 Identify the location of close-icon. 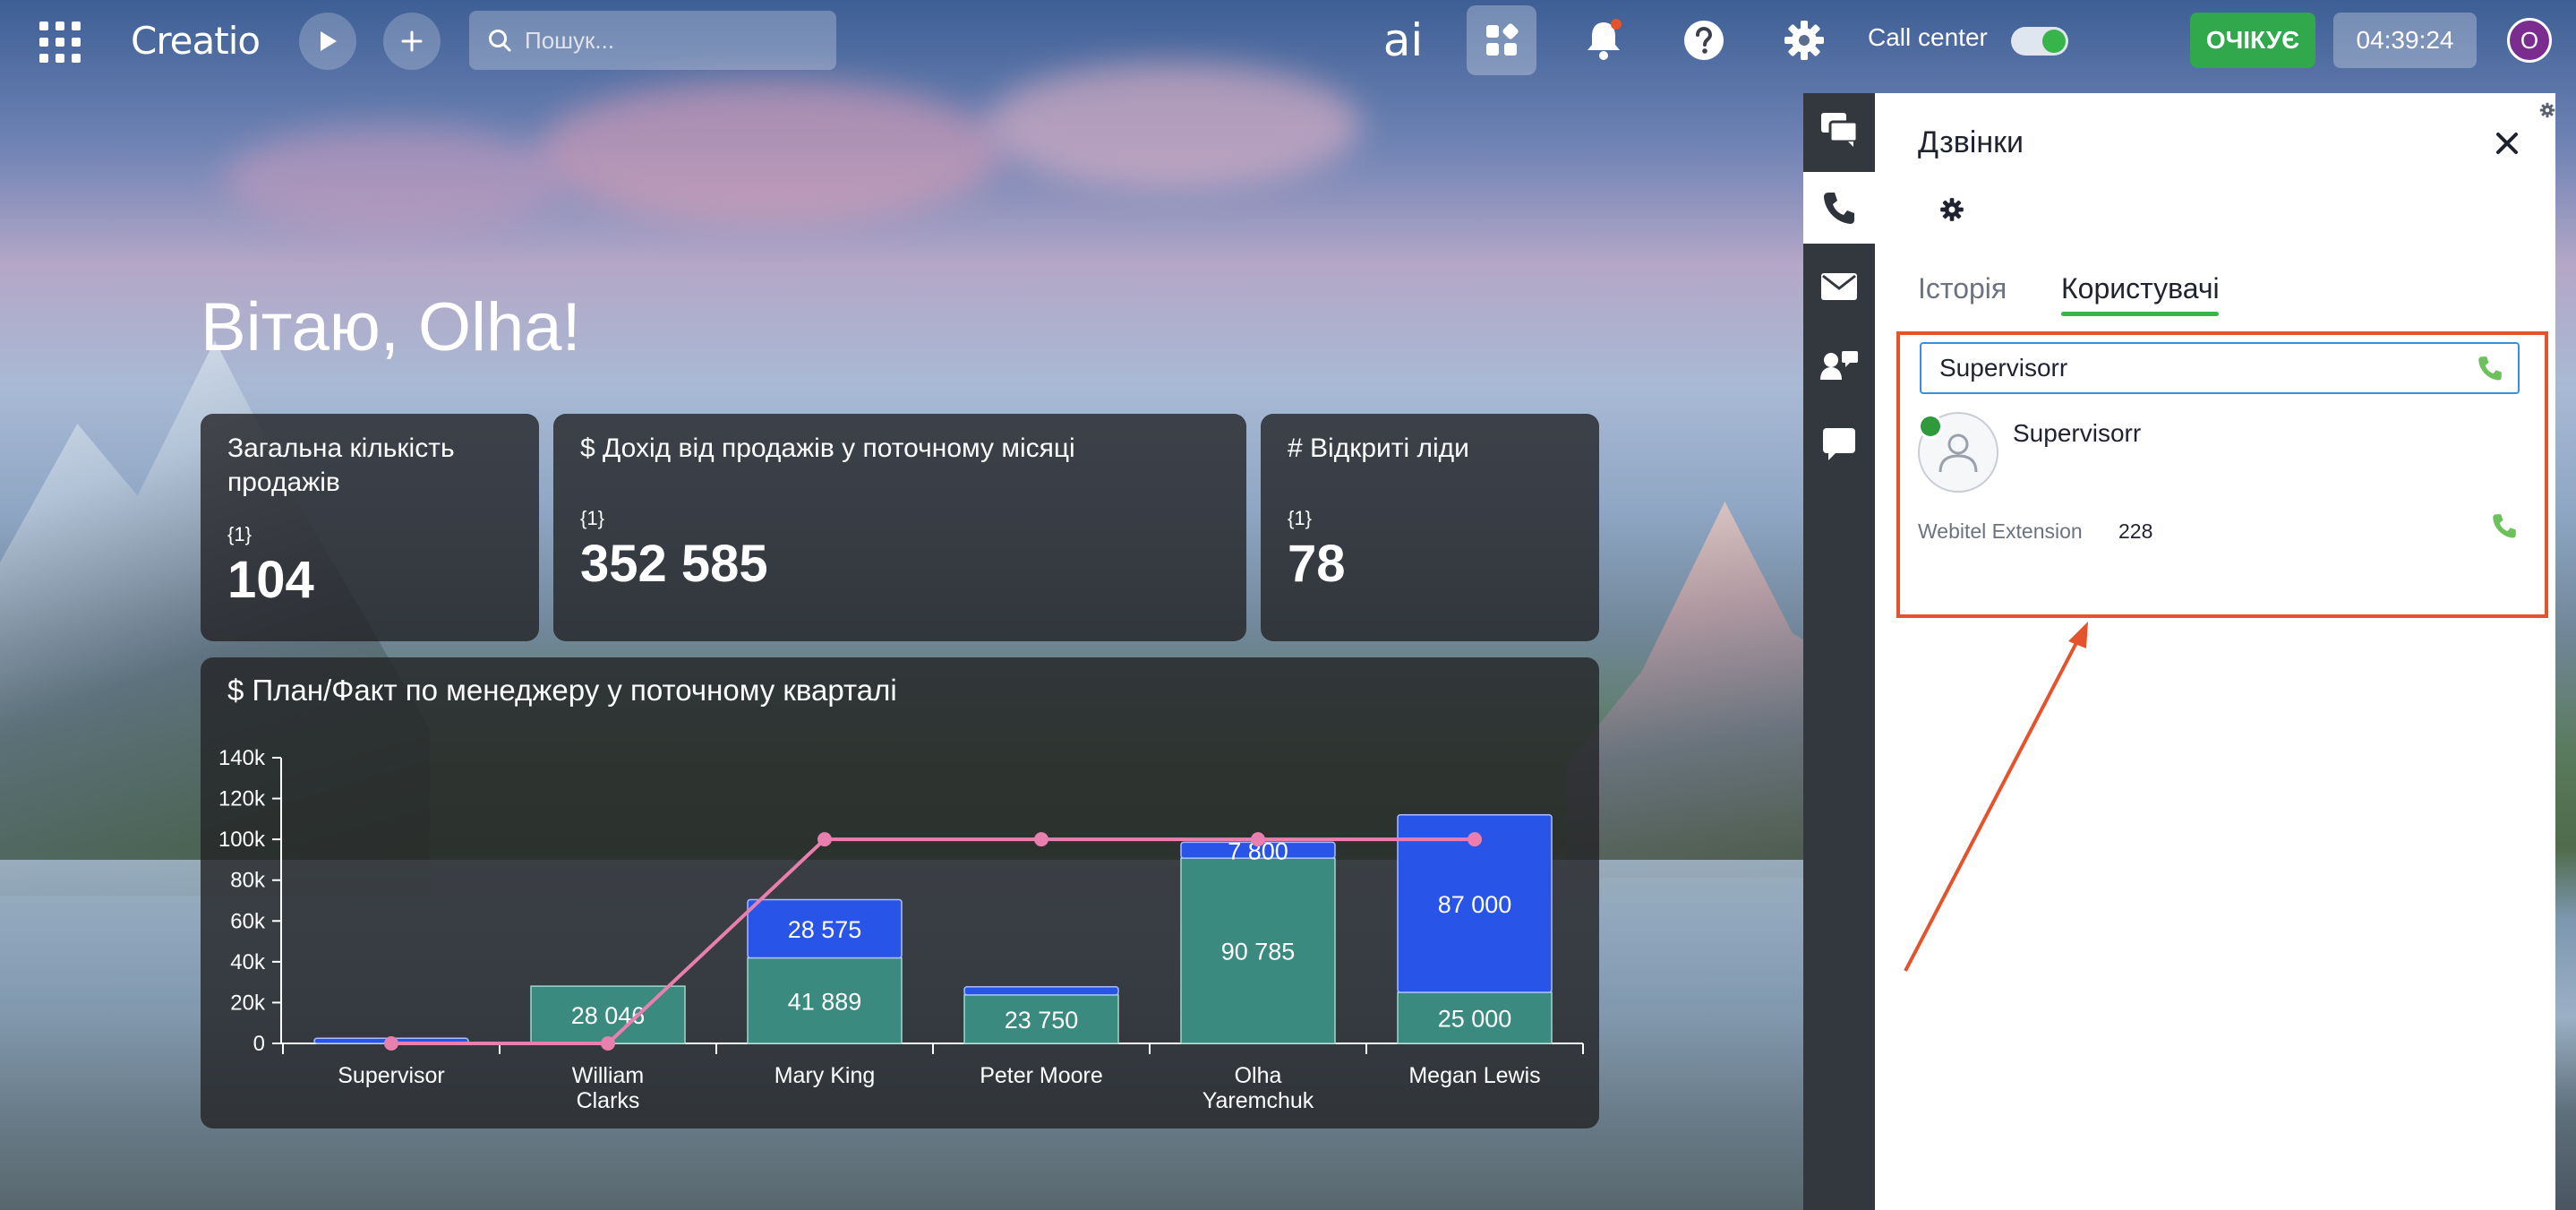
(2507, 143).